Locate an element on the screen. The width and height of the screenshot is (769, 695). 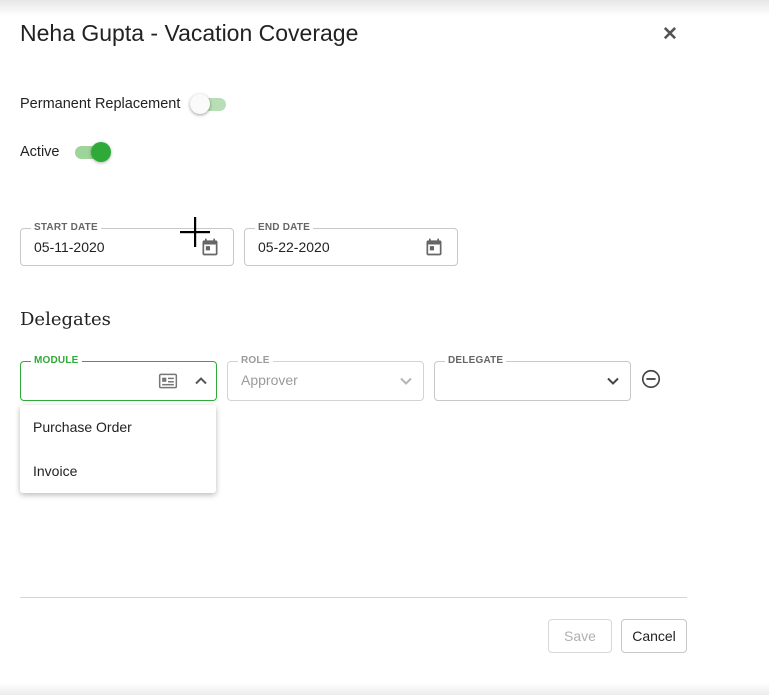
module-option-invoice: Invoice is located at coordinates (118, 471).